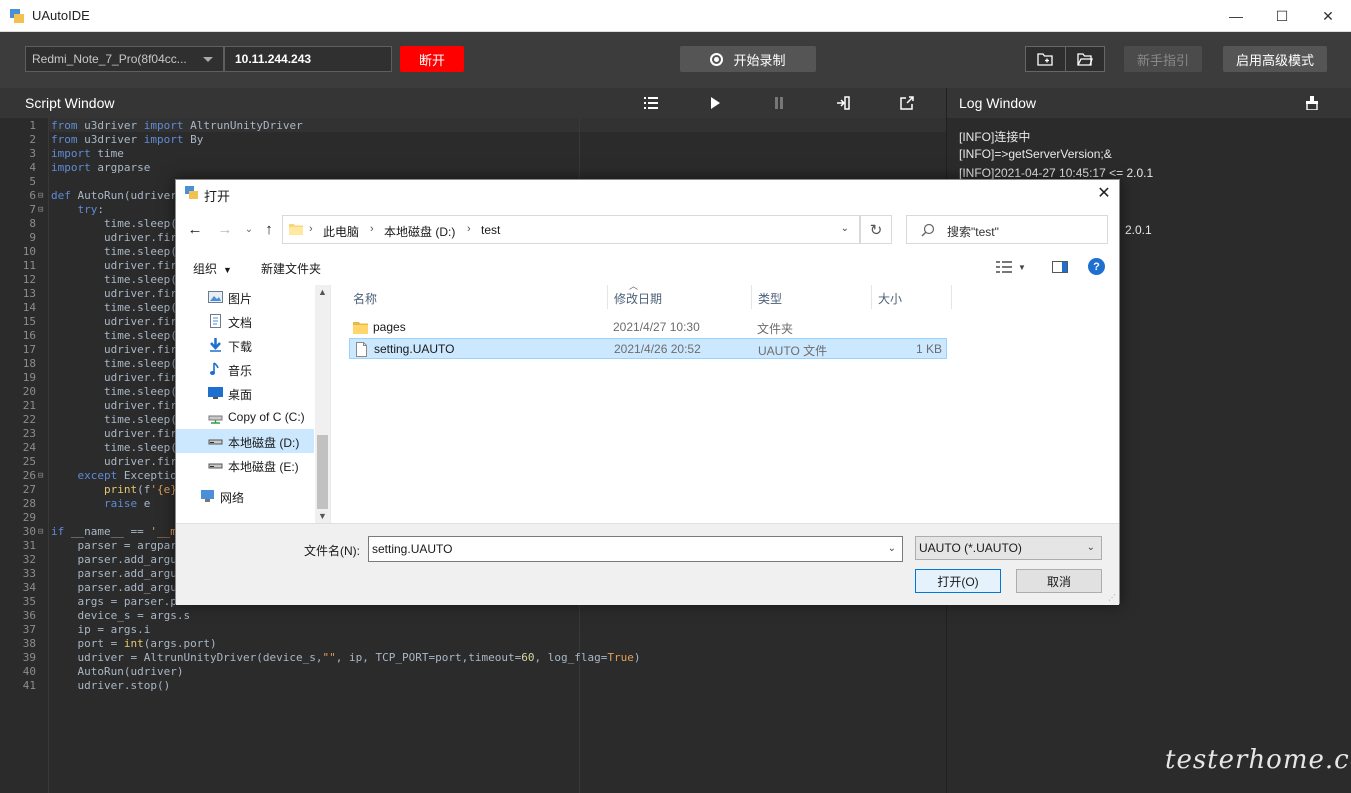 This screenshot has width=1351, height=793. I want to click on advanced-mode-button: 启用高级模式, so click(1275, 59).